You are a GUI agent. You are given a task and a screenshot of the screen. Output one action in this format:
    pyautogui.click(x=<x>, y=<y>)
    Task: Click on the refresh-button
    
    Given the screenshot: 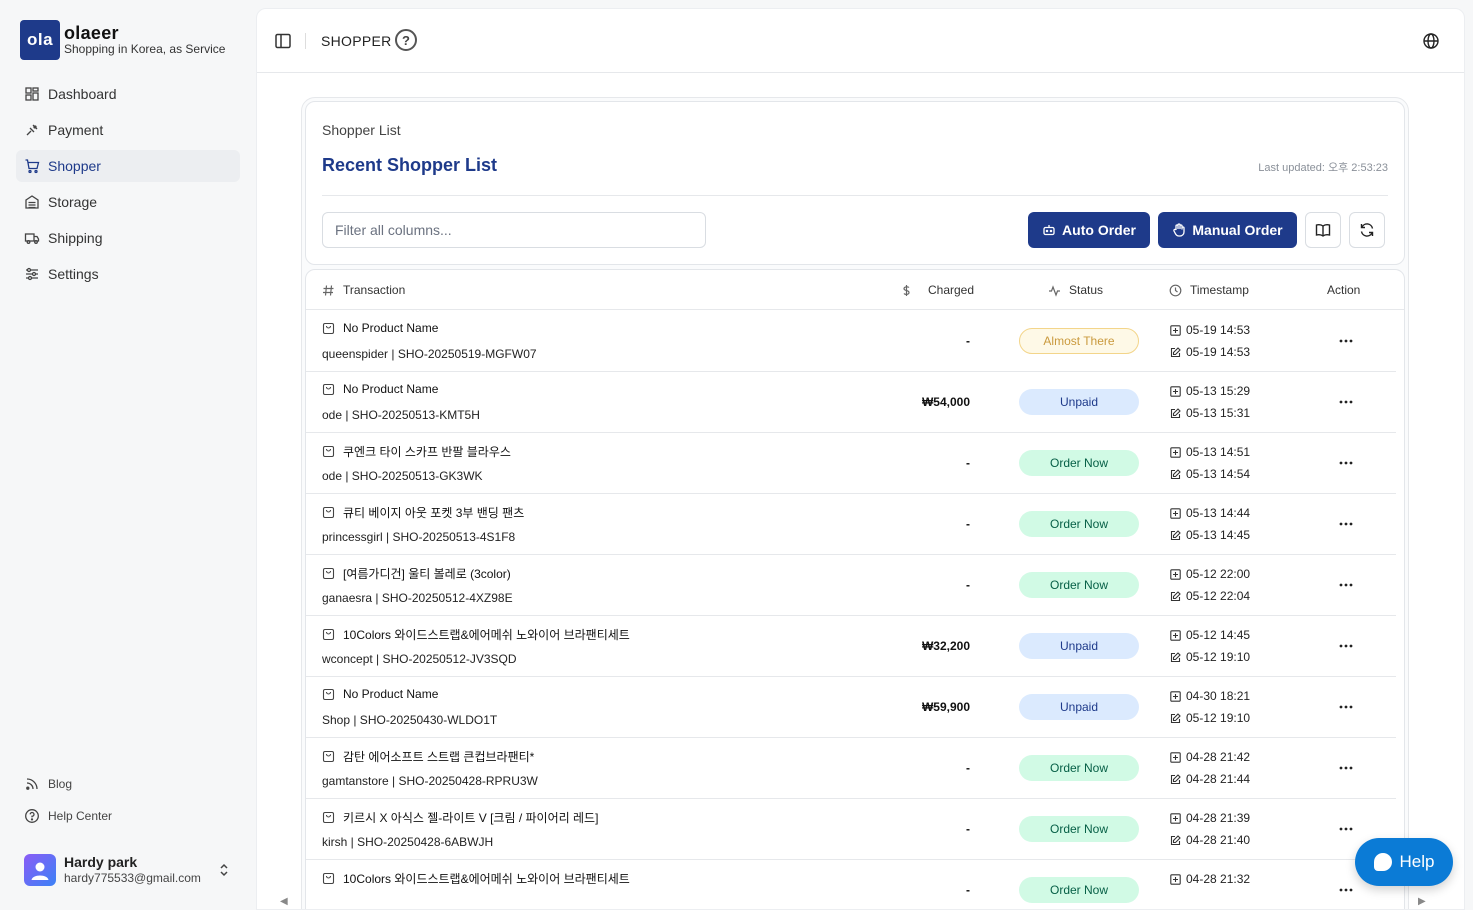 What is the action you would take?
    pyautogui.click(x=1367, y=230)
    